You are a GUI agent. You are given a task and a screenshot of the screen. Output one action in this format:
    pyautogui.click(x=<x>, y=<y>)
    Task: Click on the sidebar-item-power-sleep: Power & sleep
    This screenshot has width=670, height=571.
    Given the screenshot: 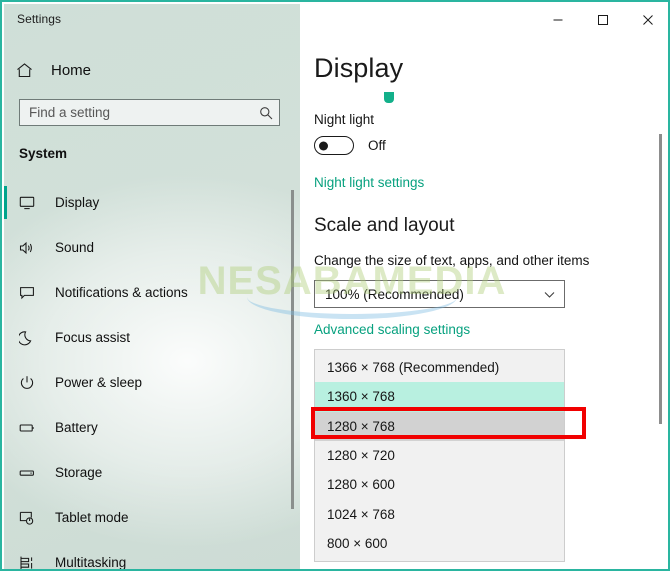 What is the action you would take?
    pyautogui.click(x=152, y=382)
    